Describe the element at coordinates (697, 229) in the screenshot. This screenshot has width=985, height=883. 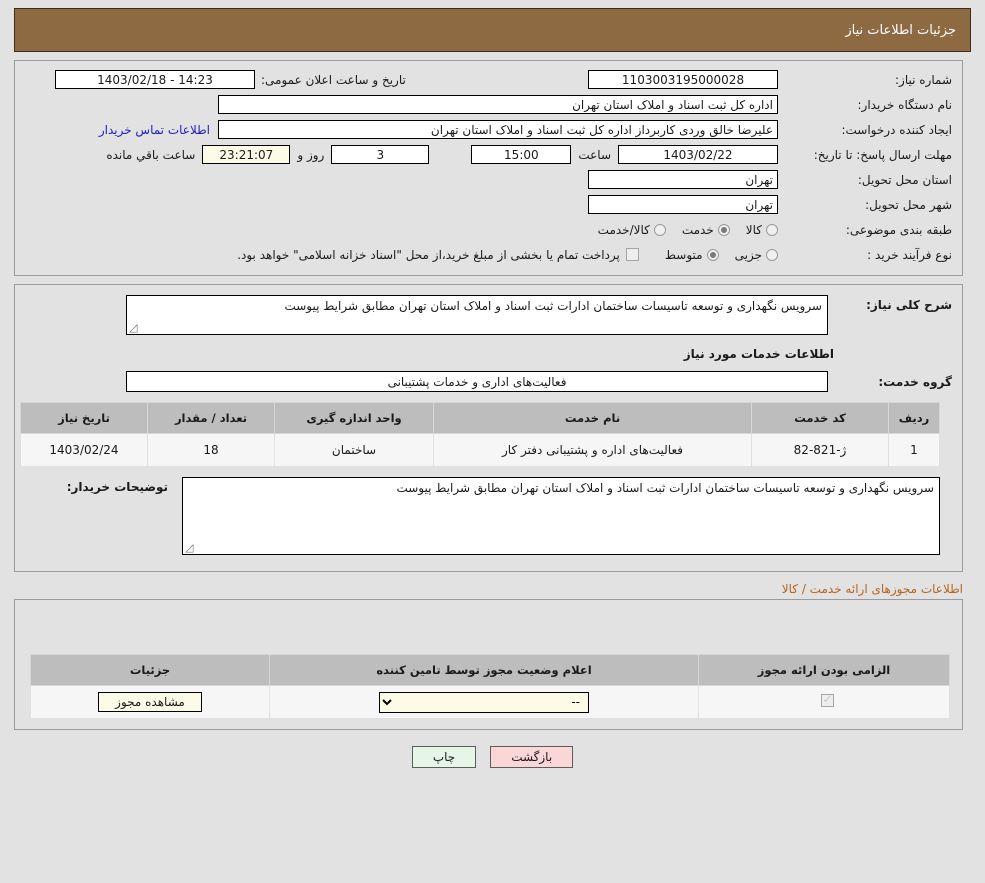
I see `radio-category-service-label: خدمت` at that location.